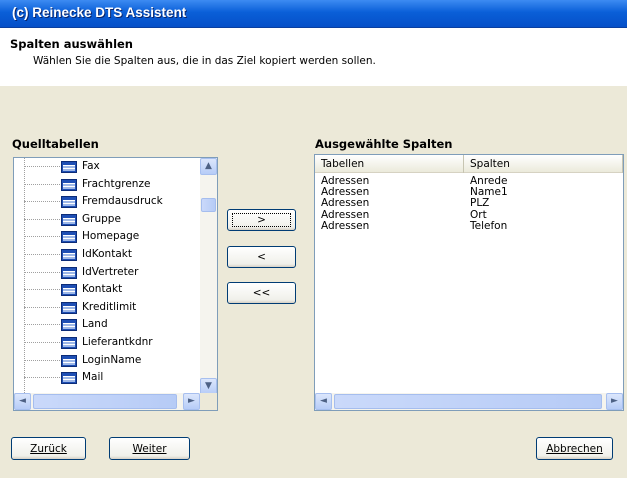 The width and height of the screenshot is (627, 478). I want to click on back-button: Zurück, so click(48, 448).